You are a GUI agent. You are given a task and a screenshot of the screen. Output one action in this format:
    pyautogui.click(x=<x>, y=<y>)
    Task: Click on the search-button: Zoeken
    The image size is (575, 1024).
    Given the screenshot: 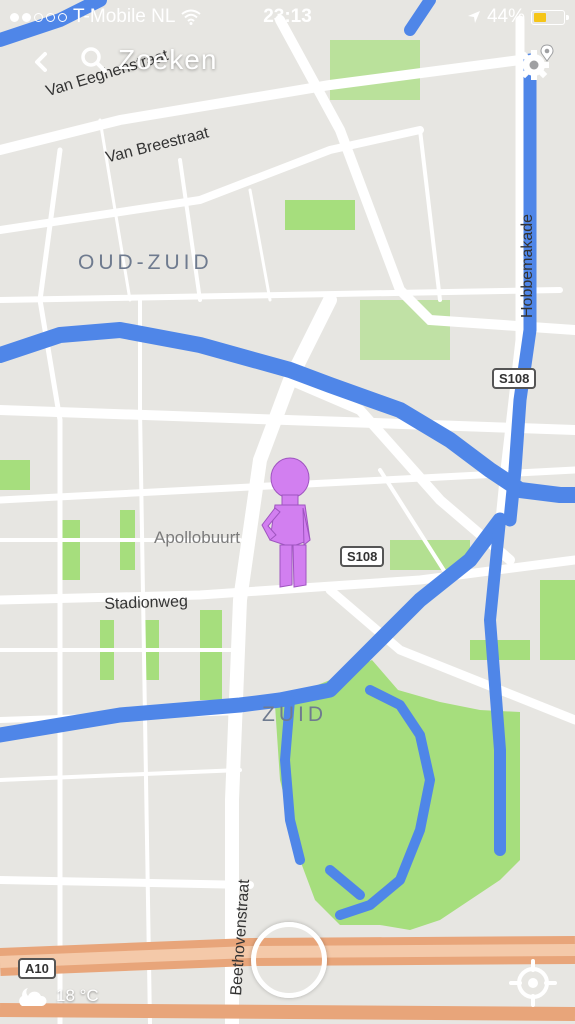 What is the action you would take?
    pyautogui.click(x=148, y=60)
    